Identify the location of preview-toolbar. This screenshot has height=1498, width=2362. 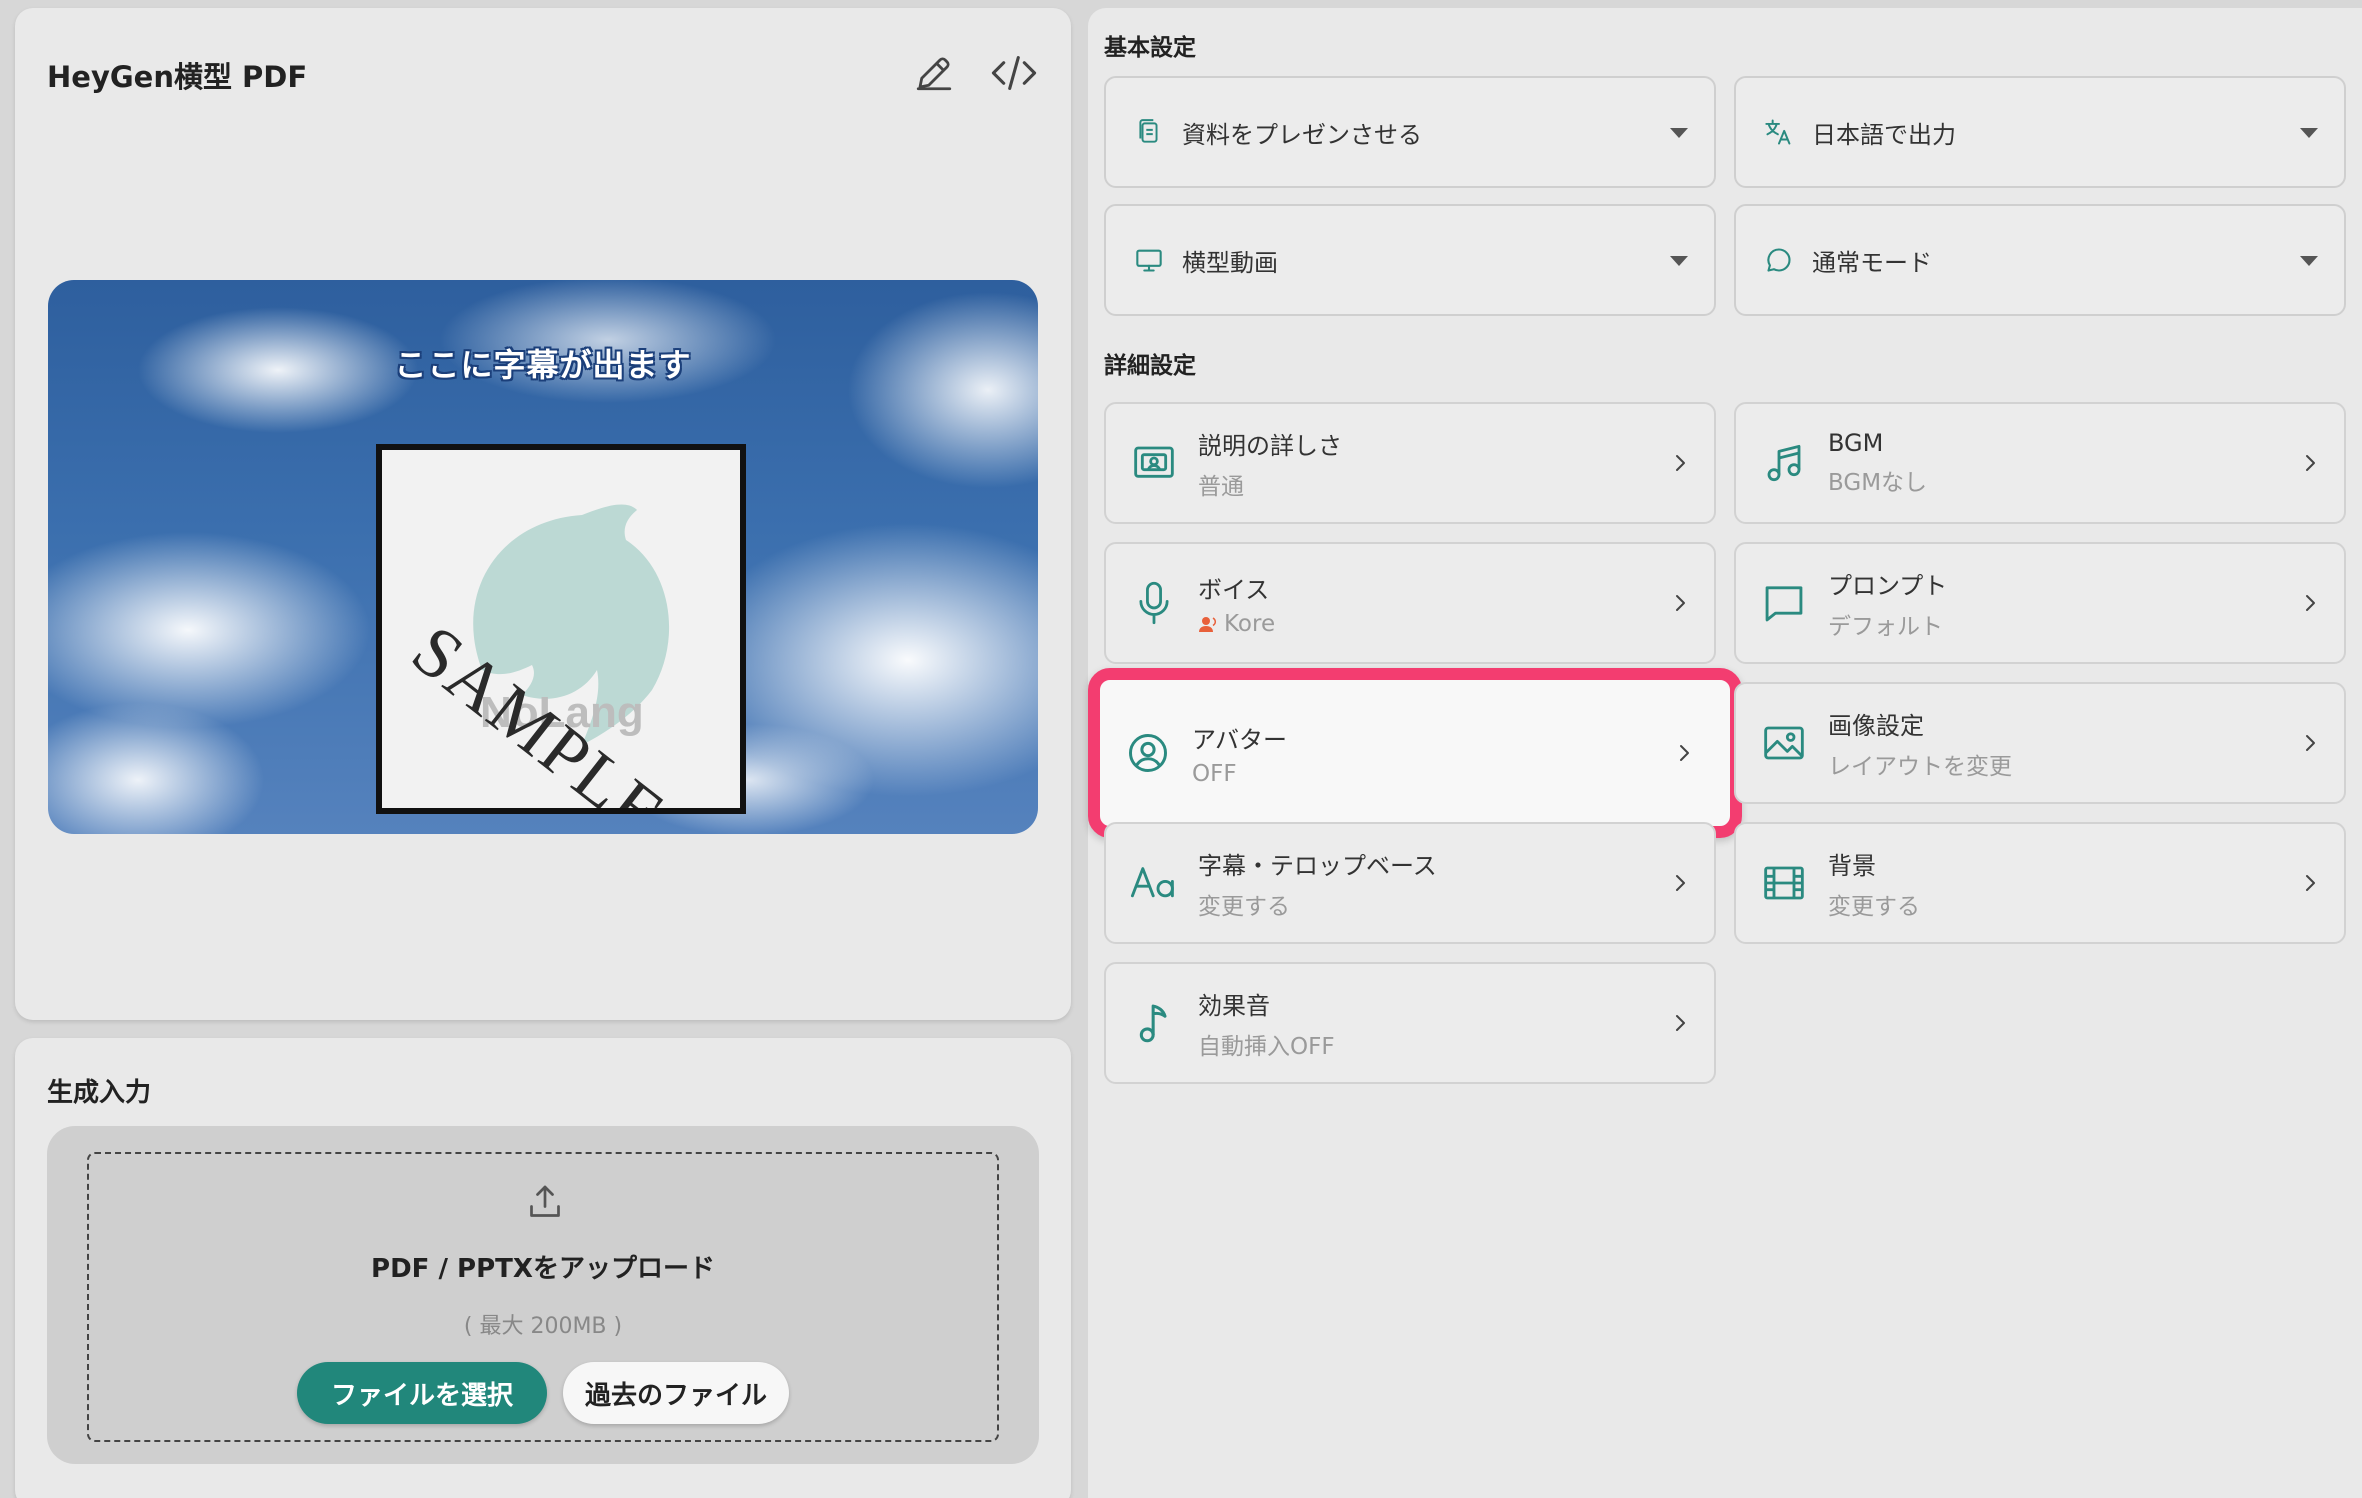
(974, 73).